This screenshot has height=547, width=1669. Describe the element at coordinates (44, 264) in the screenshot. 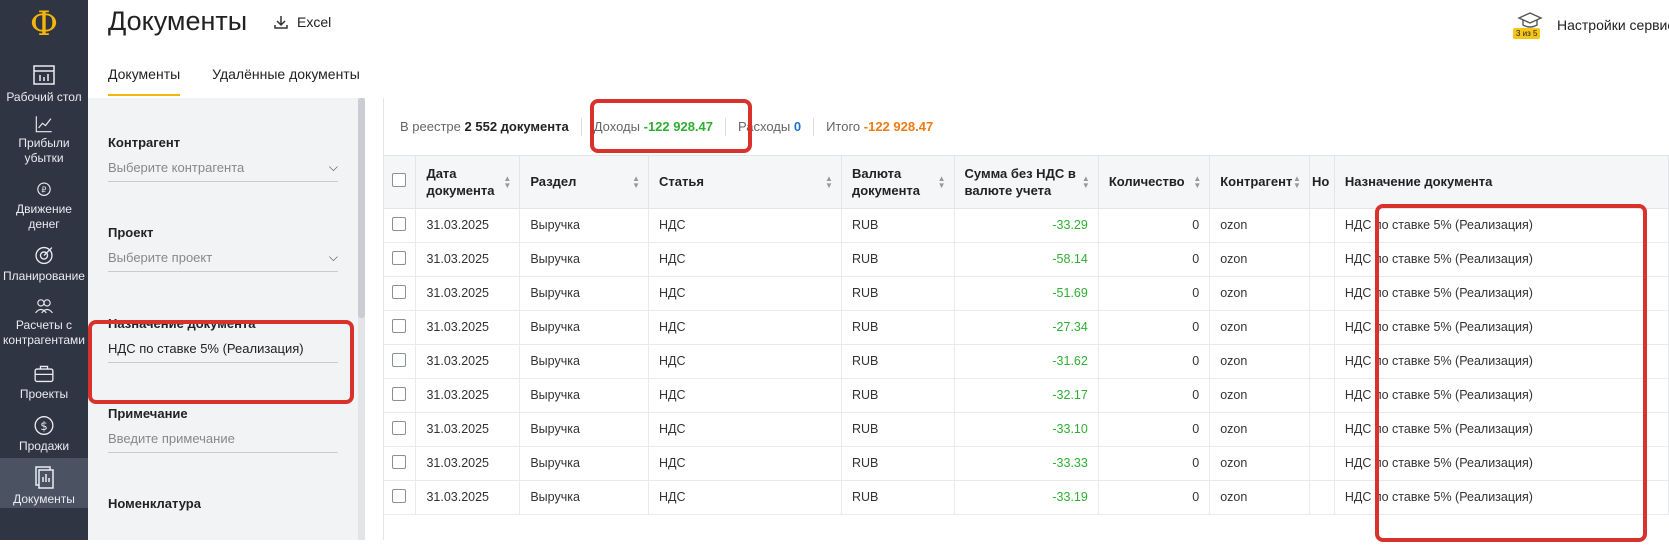

I see `nav-item-planning: Планирование` at that location.